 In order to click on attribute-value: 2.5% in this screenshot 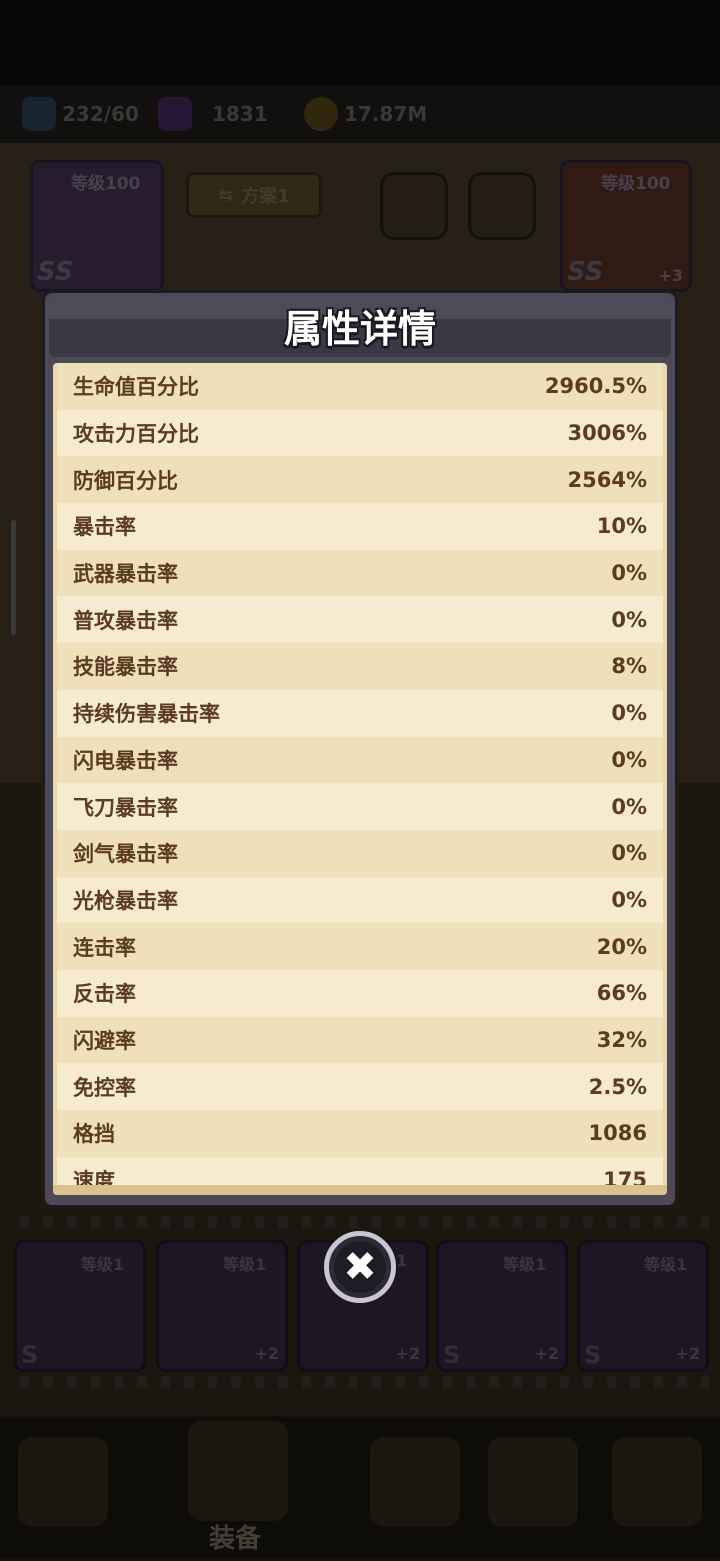, I will do `click(617, 1086)`.